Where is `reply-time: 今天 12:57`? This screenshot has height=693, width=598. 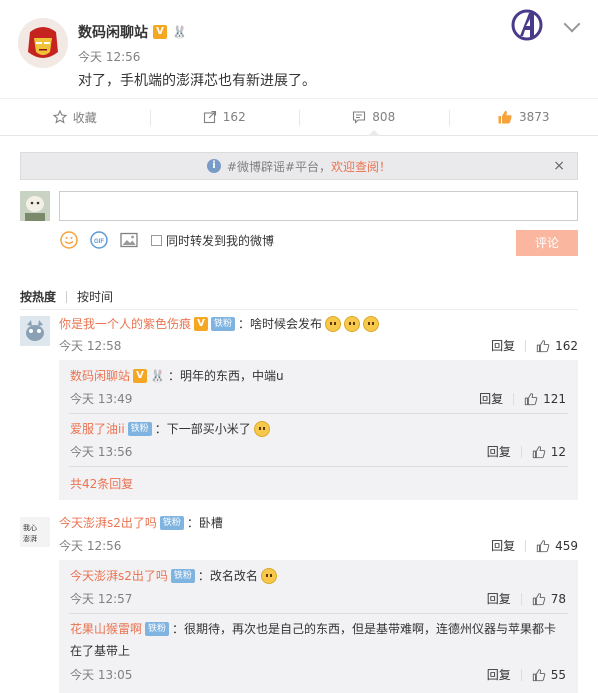 reply-time: 今天 12:57 is located at coordinates (101, 599).